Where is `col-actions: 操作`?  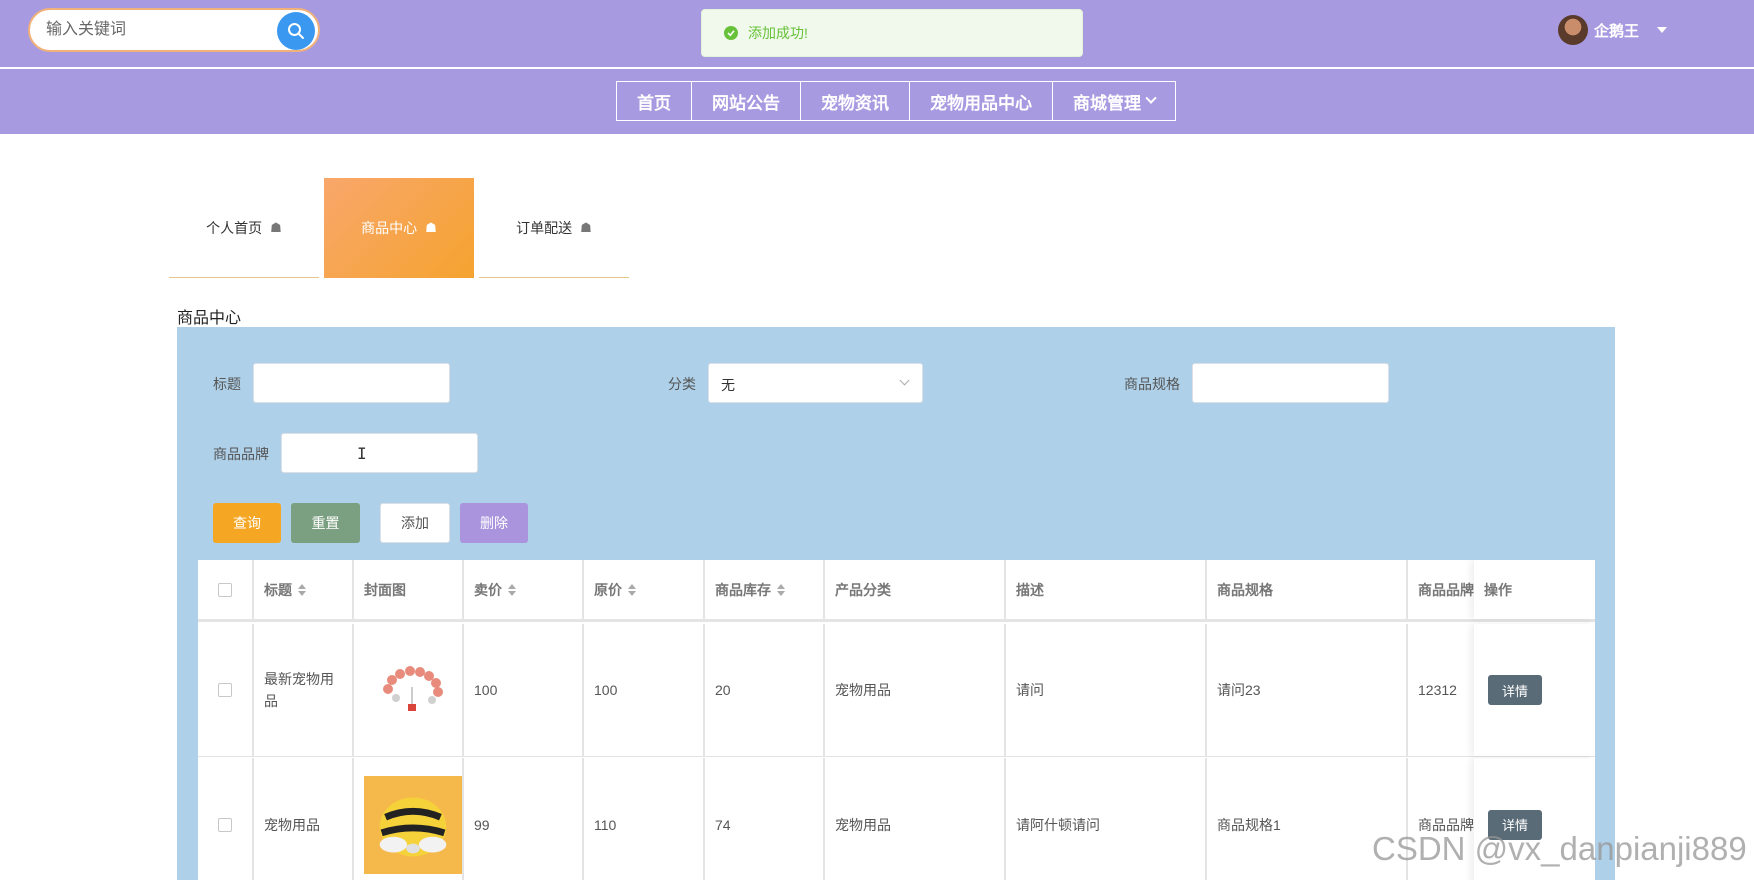
col-actions: 操作 is located at coordinates (1534, 589).